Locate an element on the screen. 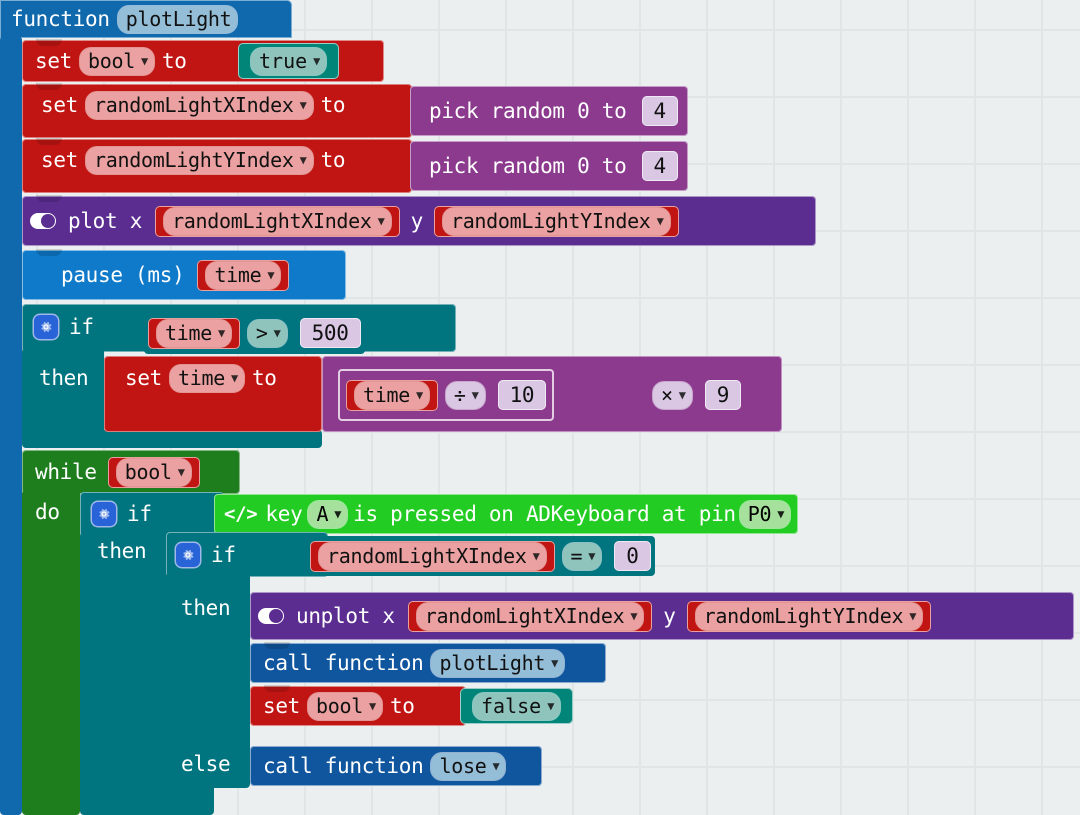 This screenshot has width=1080, height=815. code-icon: </> is located at coordinates (241, 514).